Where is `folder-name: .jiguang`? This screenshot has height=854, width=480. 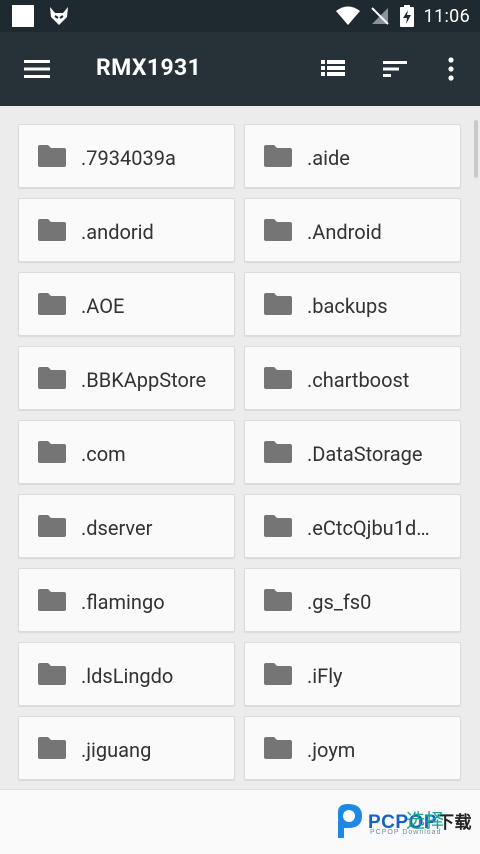
folder-name: .jiguang is located at coordinates (116, 750).